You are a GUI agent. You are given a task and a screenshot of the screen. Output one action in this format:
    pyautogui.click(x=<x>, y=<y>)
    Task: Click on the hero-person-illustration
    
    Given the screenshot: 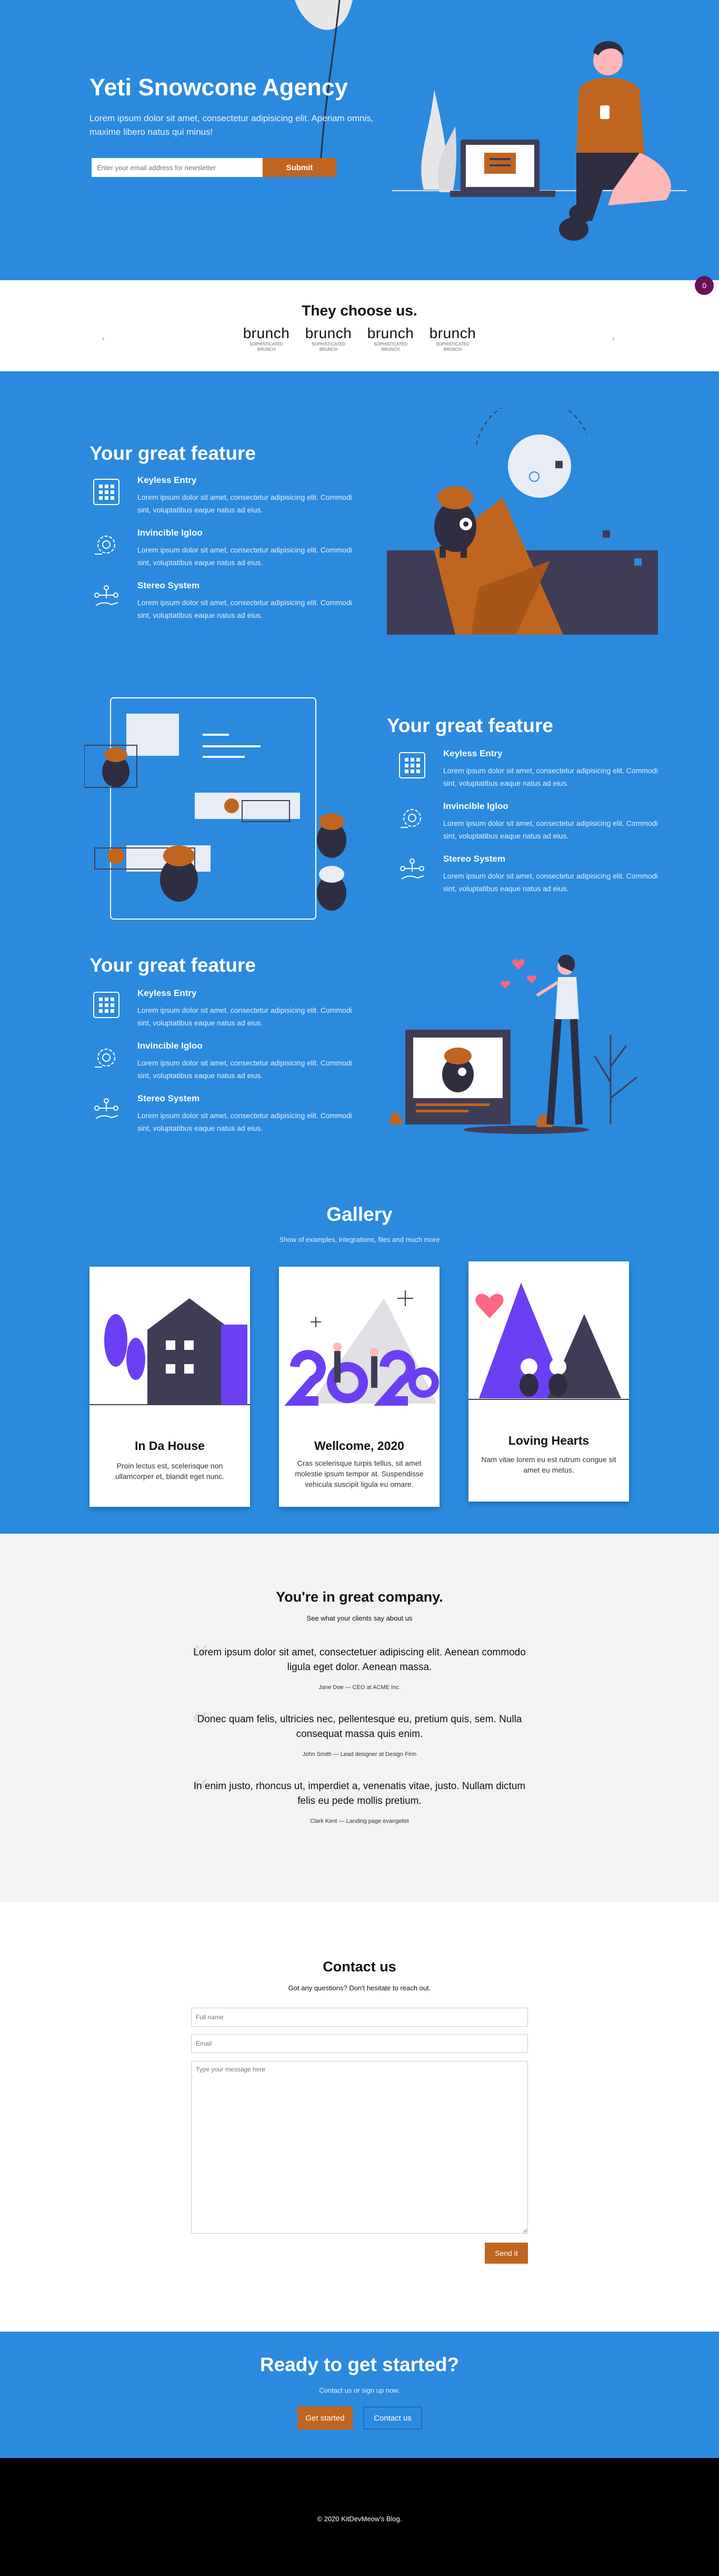 What is the action you would take?
    pyautogui.click(x=539, y=141)
    